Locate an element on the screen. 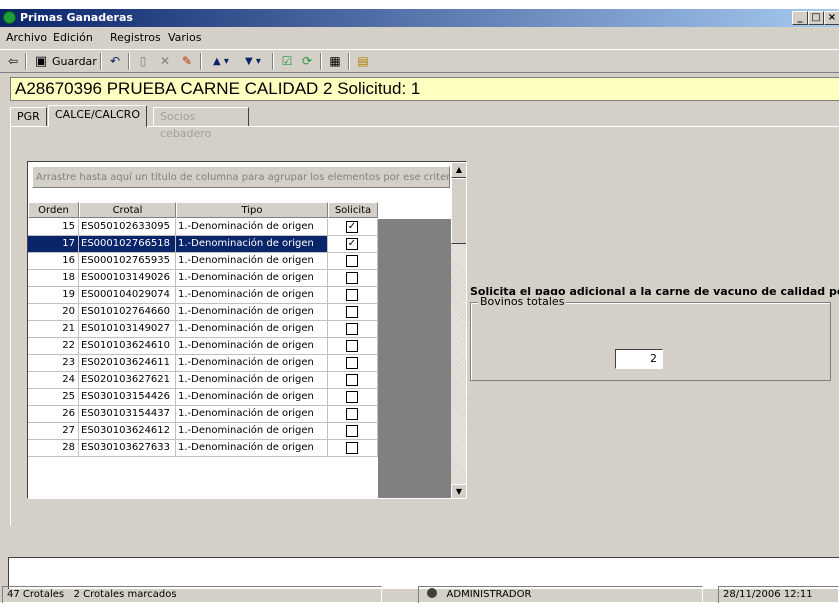  cell-orden: 21 is located at coordinates (53, 329).